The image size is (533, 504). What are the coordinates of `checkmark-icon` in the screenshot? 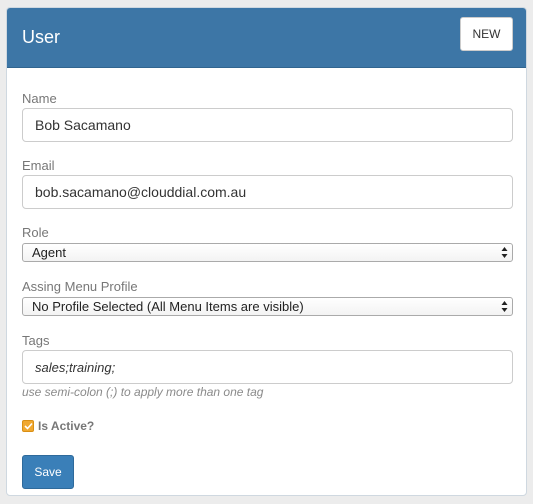 It's located at (28, 426).